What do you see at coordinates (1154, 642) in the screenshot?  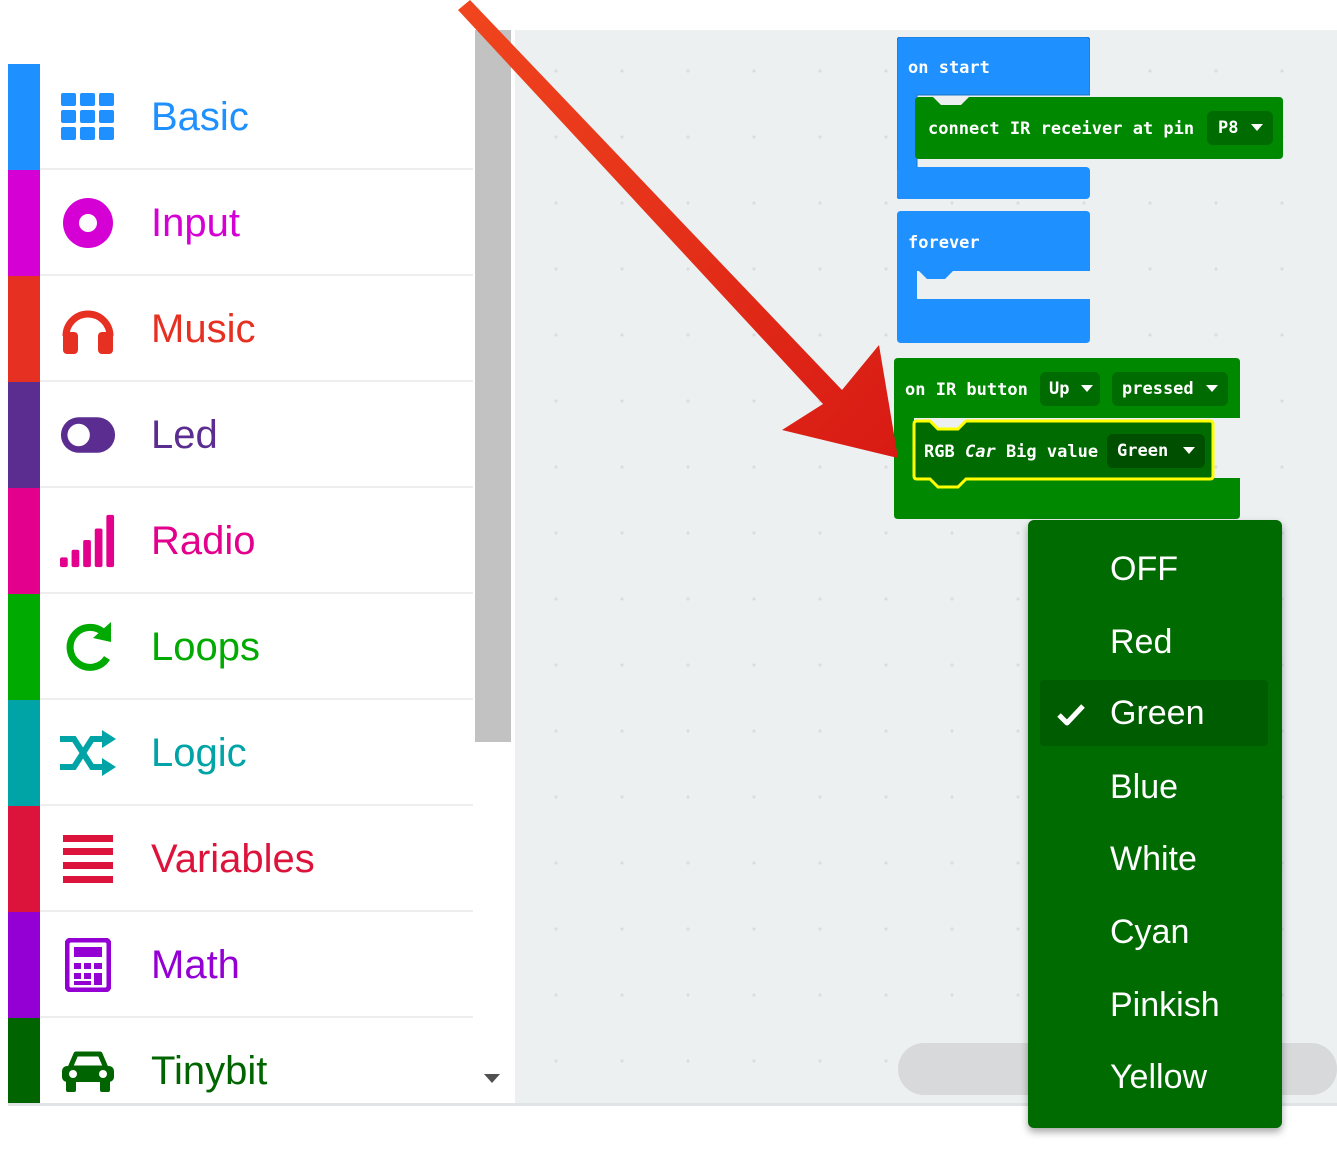 I see `menu-option-red: Red` at bounding box center [1154, 642].